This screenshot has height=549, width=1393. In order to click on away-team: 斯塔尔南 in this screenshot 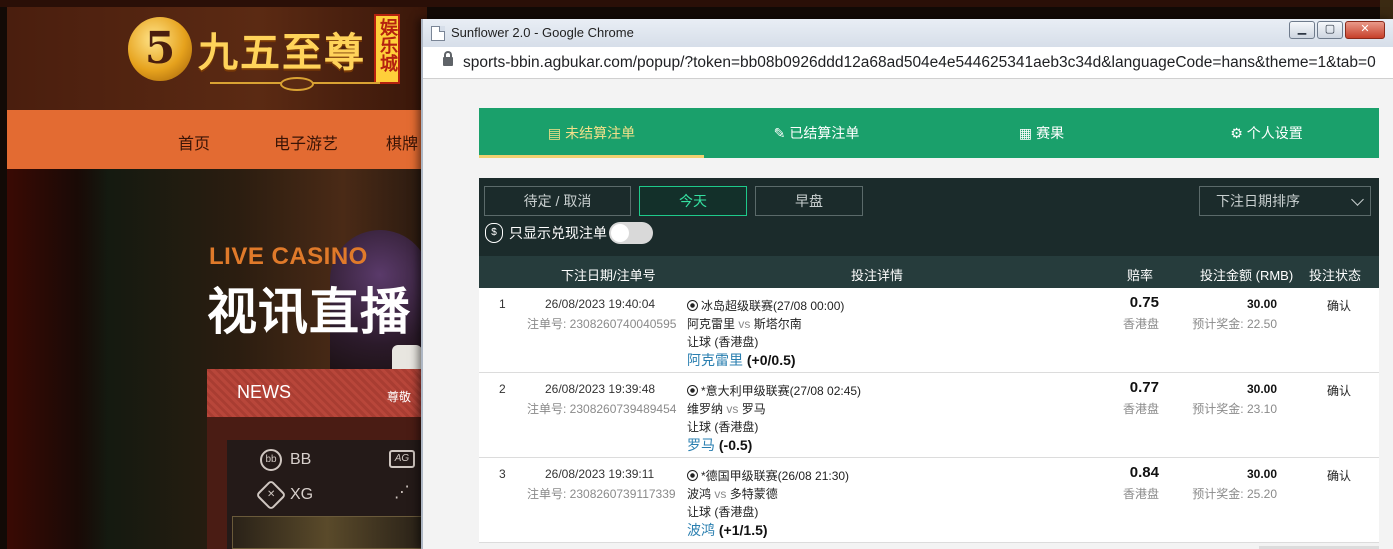, I will do `click(777, 324)`.